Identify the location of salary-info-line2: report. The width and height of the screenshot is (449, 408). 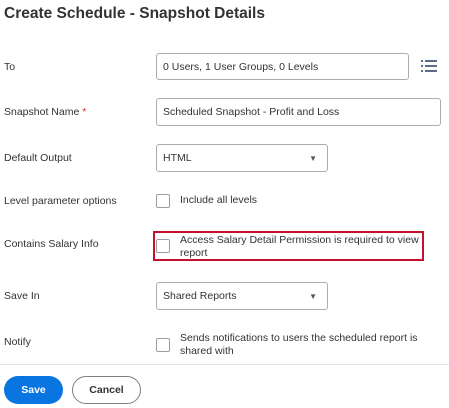
(194, 253).